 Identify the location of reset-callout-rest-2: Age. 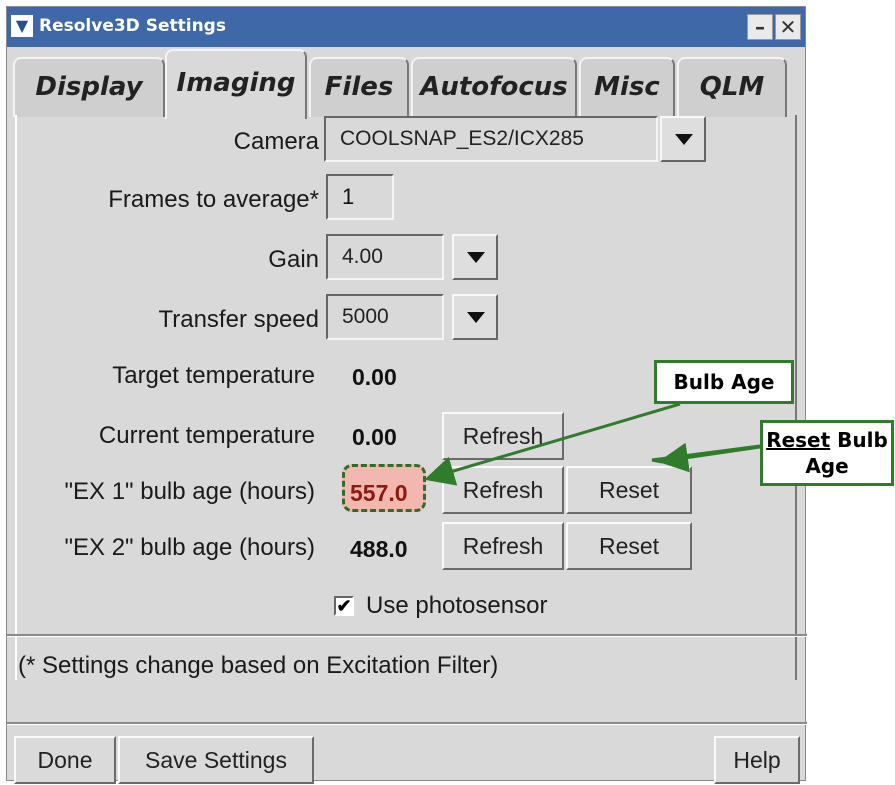
(827, 466).